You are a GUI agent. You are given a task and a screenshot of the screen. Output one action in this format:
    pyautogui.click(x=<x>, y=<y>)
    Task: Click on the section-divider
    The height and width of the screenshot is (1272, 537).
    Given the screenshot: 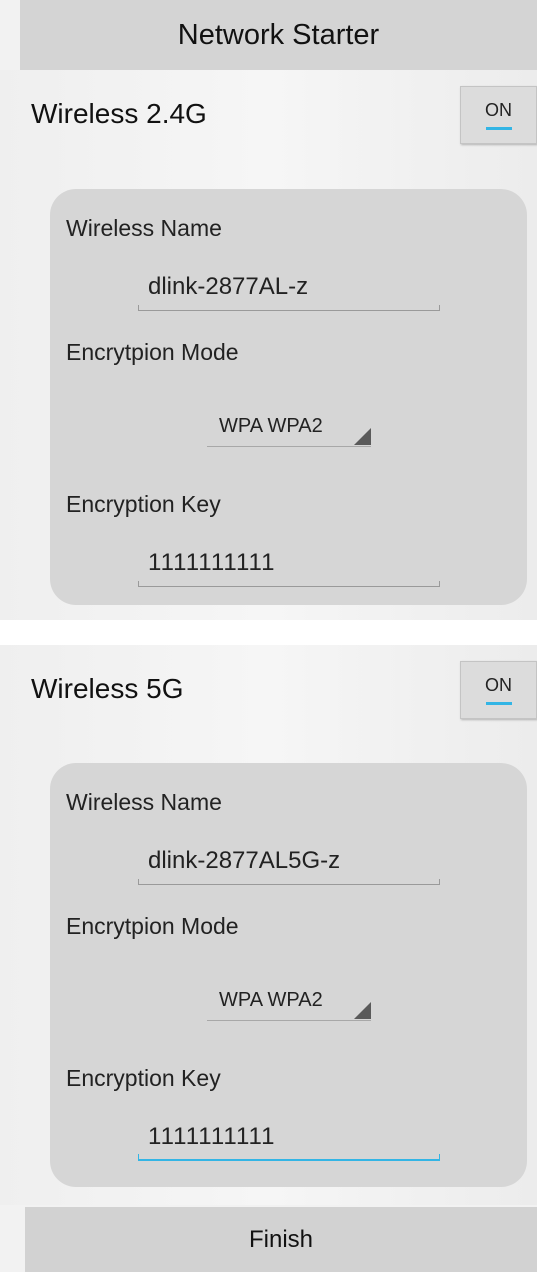 What is the action you would take?
    pyautogui.click(x=268, y=632)
    